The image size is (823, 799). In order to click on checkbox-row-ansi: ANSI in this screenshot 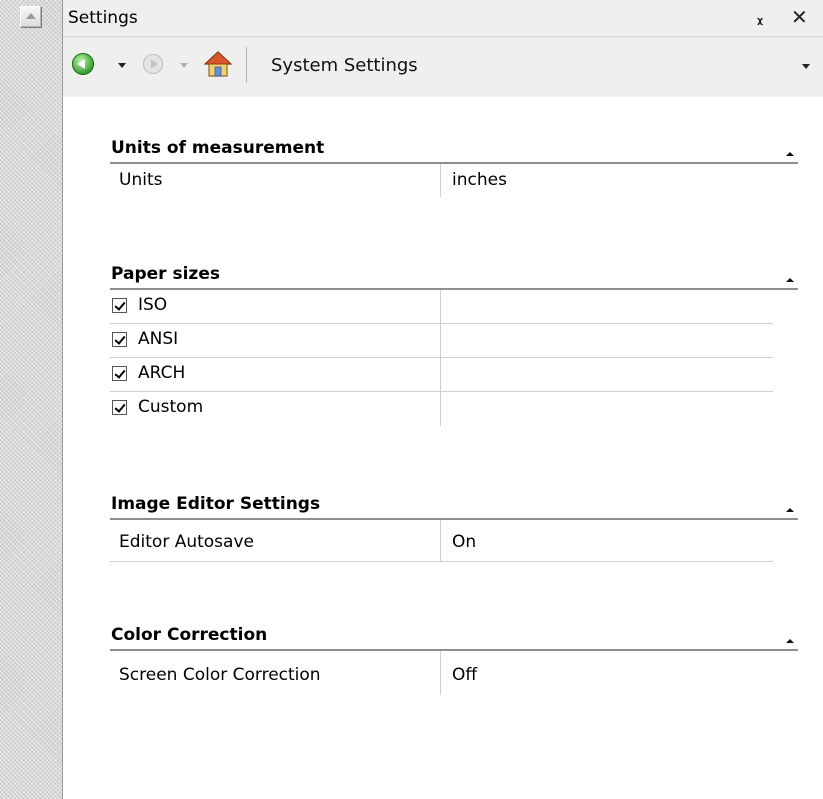, I will do `click(441, 341)`.